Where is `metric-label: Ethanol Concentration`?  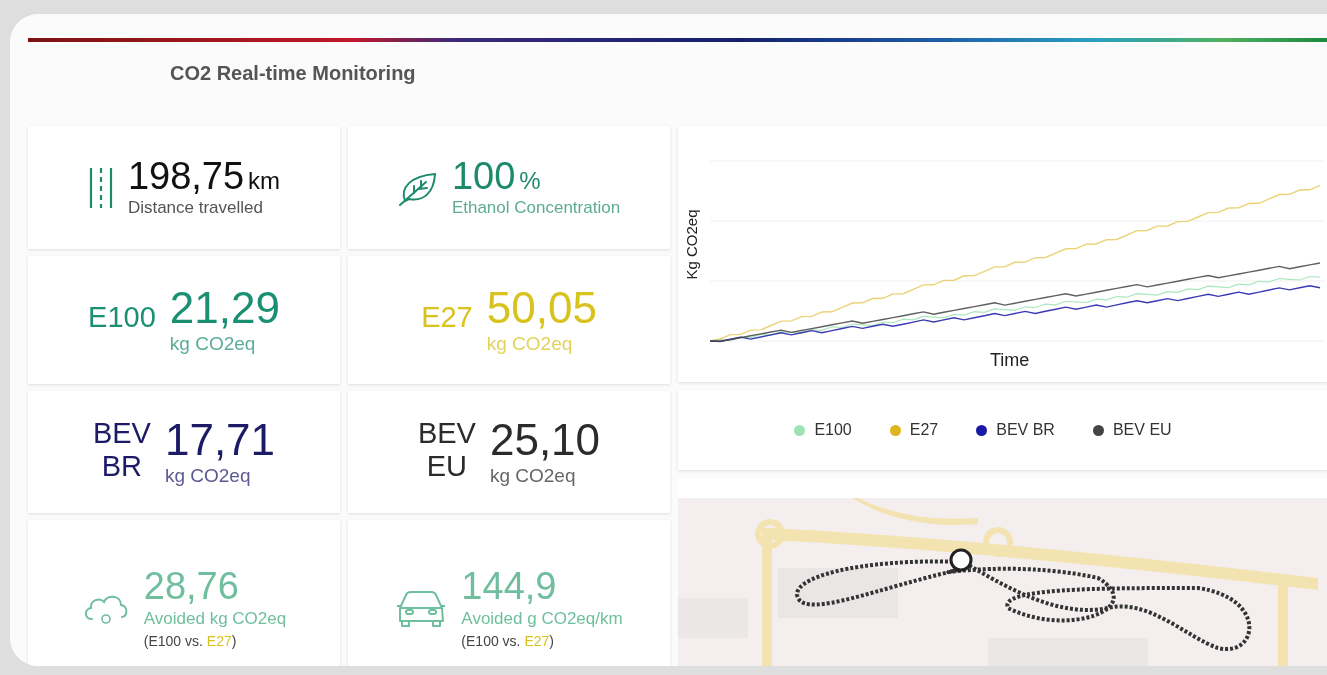
metric-label: Ethanol Concentration is located at coordinates (536, 208).